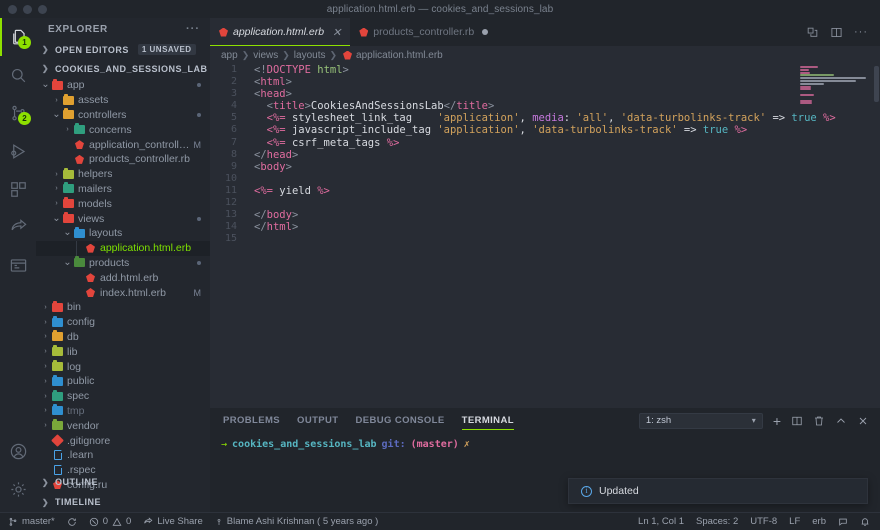 Image resolution: width=880 pixels, height=530 pixels. What do you see at coordinates (68, 218) in the screenshot?
I see `folder-views-icon` at bounding box center [68, 218].